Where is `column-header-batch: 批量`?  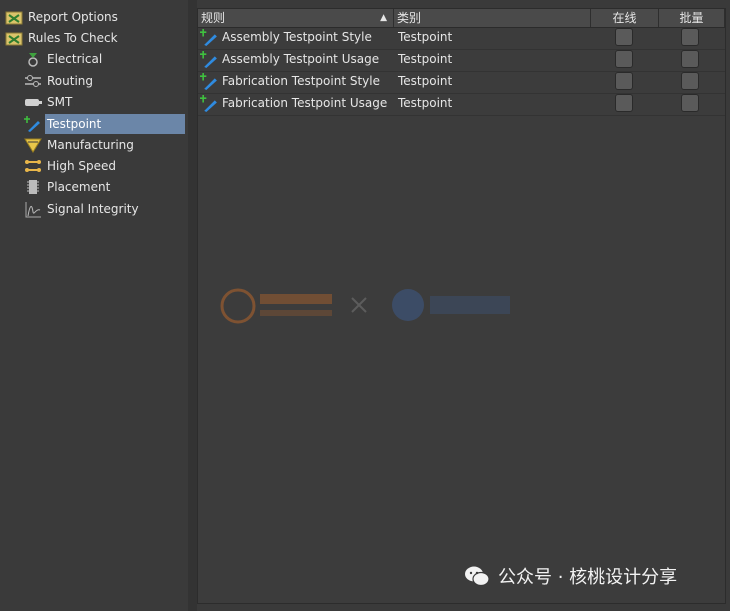 column-header-batch: 批量 is located at coordinates (692, 18).